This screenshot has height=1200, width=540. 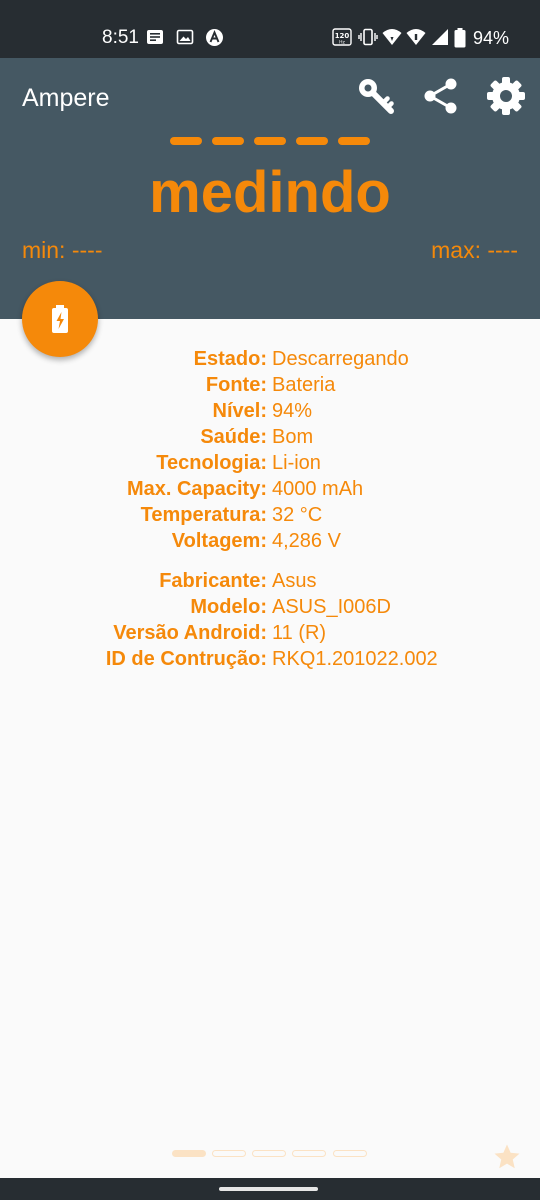 What do you see at coordinates (185, 37) in the screenshot?
I see `image-icon` at bounding box center [185, 37].